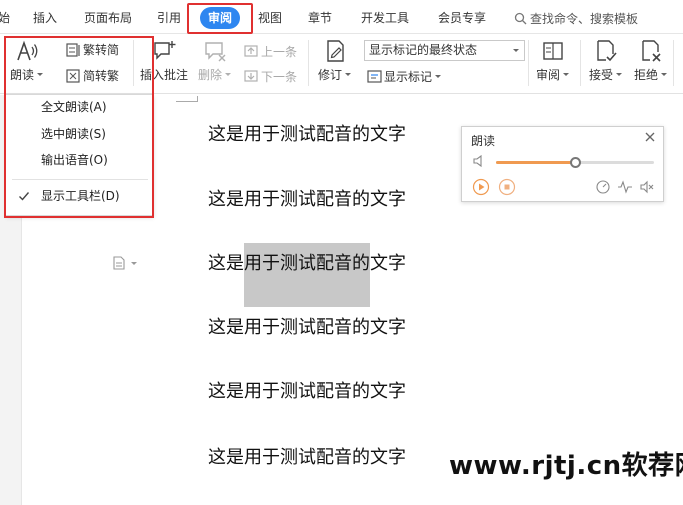  What do you see at coordinates (335, 51) in the screenshot?
I see `track-changes-icon` at bounding box center [335, 51].